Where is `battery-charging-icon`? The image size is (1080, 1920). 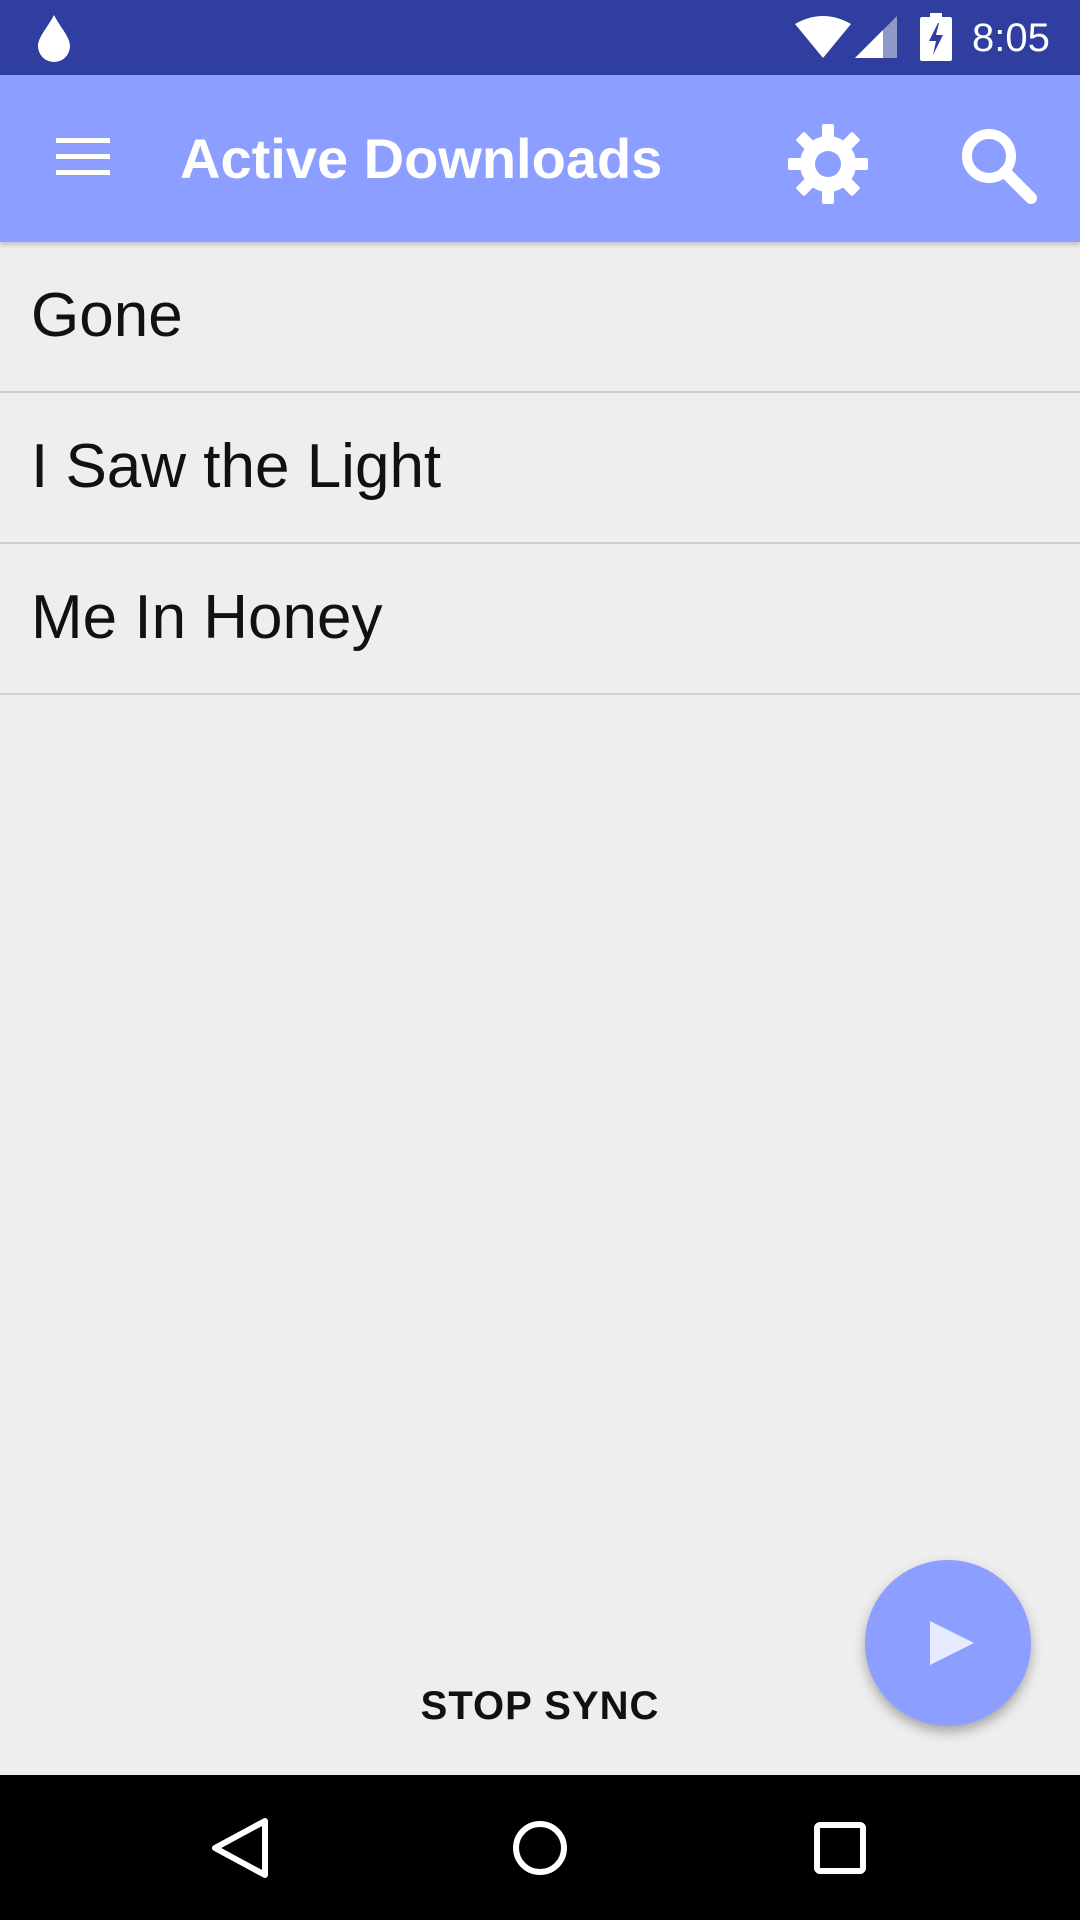 battery-charging-icon is located at coordinates (936, 37).